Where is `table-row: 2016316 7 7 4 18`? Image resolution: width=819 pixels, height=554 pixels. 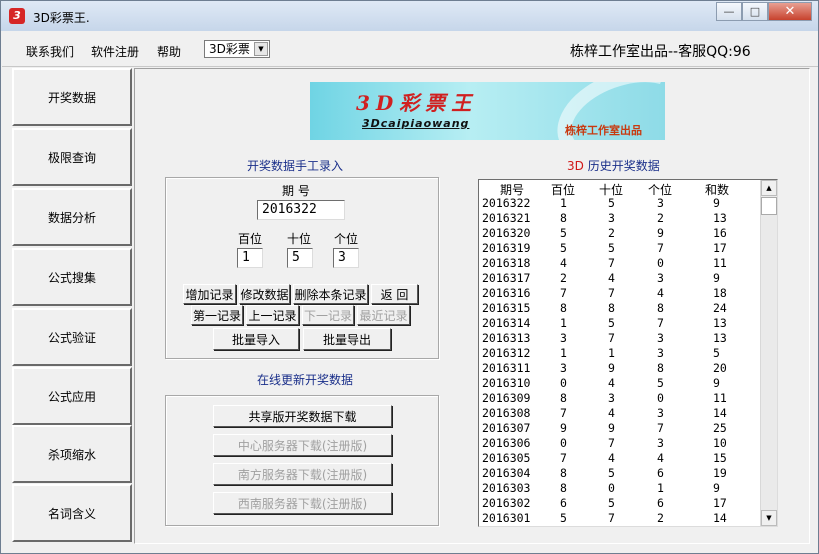
table-row: 2016316 7 7 4 18 is located at coordinates (619, 293).